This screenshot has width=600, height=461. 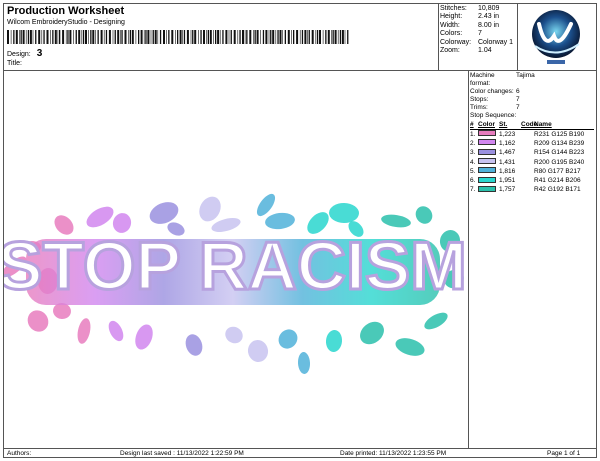 What do you see at coordinates (532, 100) in the screenshot?
I see `machine-row: Stops: 7` at bounding box center [532, 100].